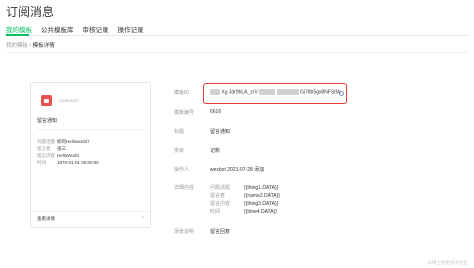  What do you see at coordinates (46, 141) in the screenshot?
I see `preview-field-key: 问题话题` at bounding box center [46, 141].